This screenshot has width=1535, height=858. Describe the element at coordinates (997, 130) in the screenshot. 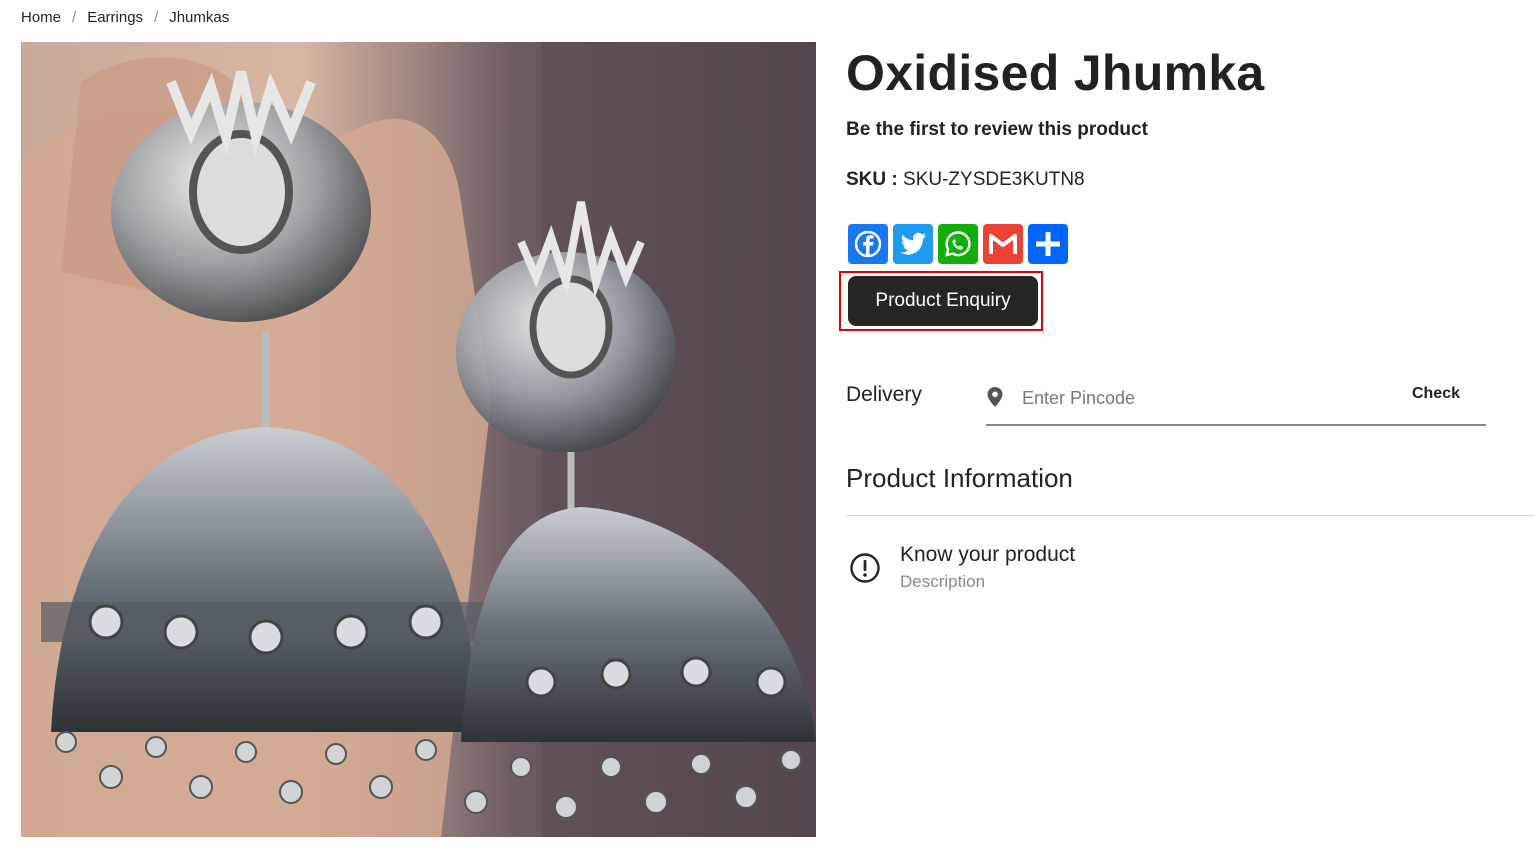

I see `review-link: Be the first to review this product` at that location.